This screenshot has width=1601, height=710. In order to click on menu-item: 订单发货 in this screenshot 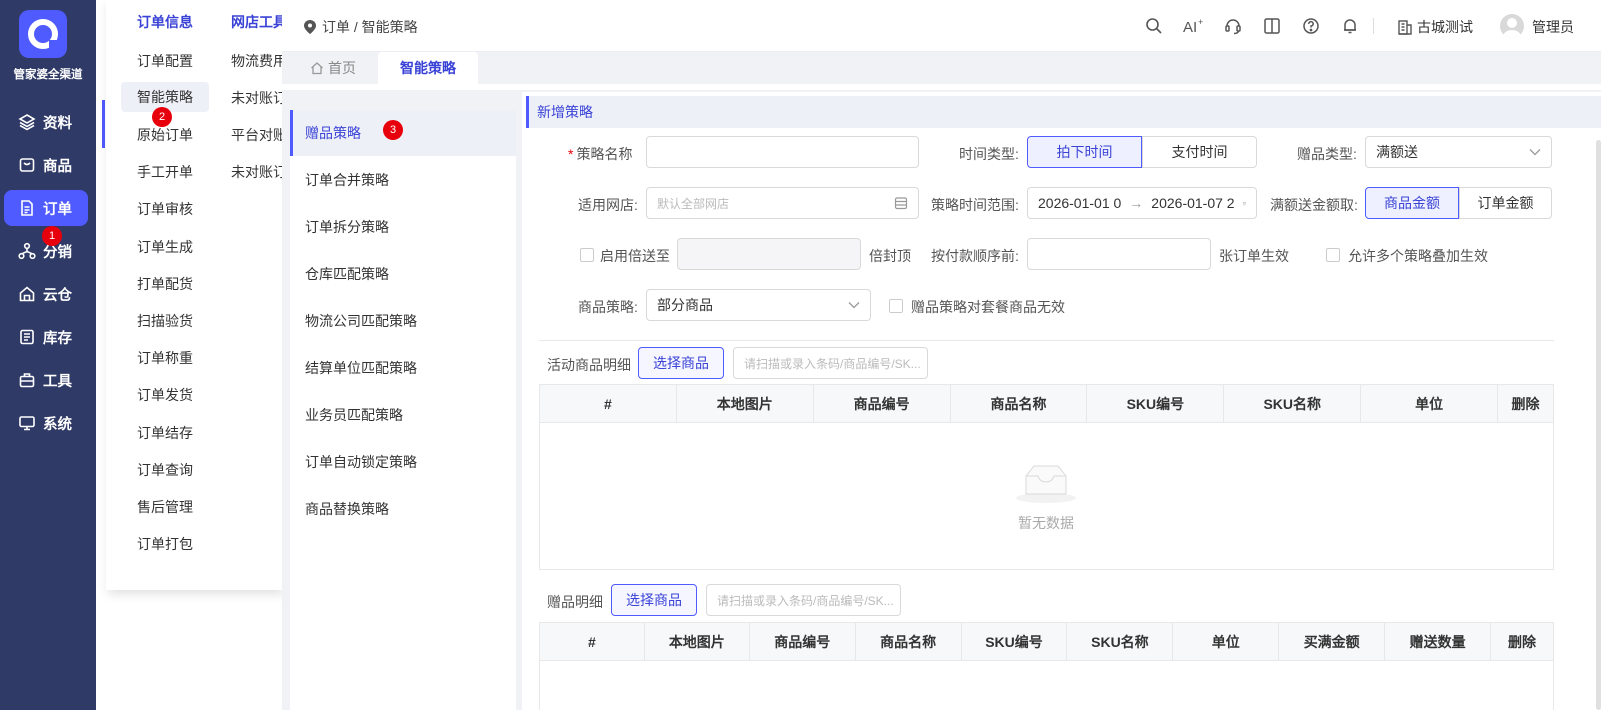, I will do `click(165, 395)`.